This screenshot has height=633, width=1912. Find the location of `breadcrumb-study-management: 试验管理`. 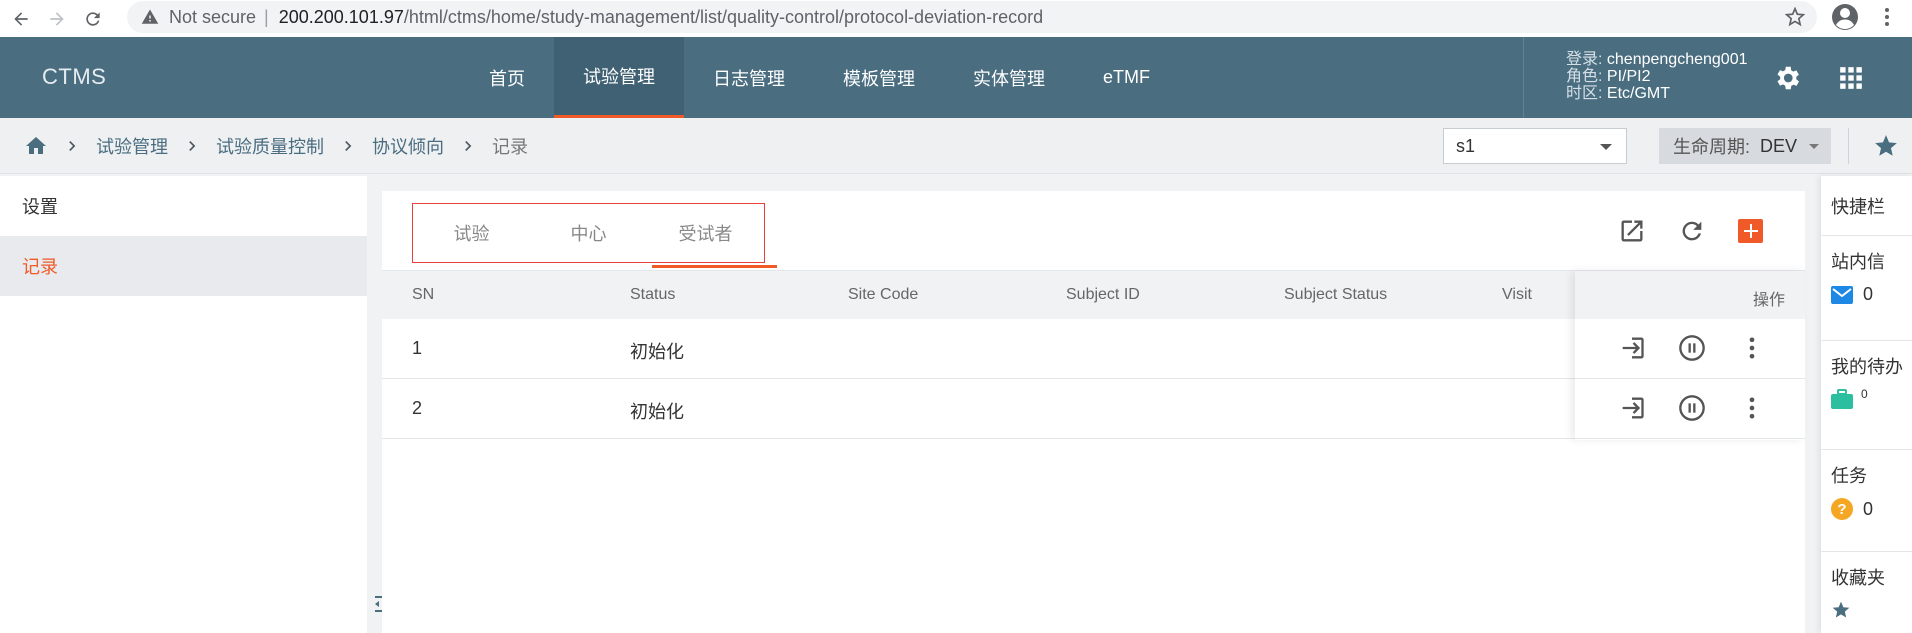

breadcrumb-study-management: 试验管理 is located at coordinates (132, 146).